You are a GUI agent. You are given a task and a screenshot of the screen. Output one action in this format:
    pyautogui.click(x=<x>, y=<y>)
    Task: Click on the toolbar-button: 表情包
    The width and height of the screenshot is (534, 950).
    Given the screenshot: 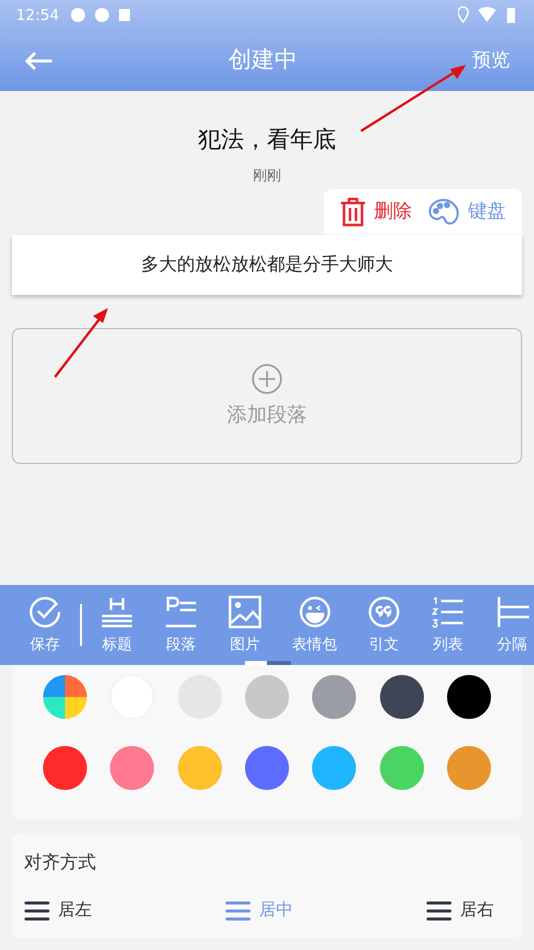 What is the action you would take?
    pyautogui.click(x=314, y=625)
    